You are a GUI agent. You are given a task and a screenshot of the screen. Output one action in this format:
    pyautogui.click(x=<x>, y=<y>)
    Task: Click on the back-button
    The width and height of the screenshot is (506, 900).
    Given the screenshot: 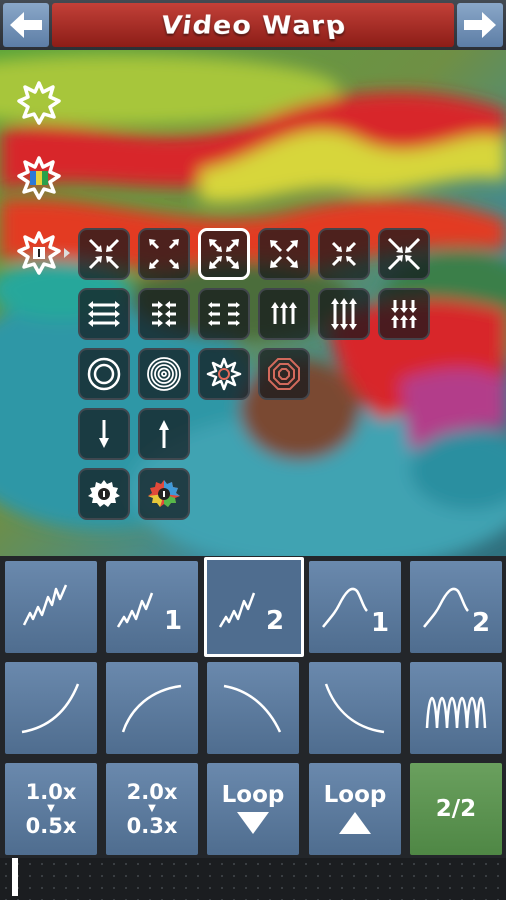 What is the action you would take?
    pyautogui.click(x=26, y=25)
    